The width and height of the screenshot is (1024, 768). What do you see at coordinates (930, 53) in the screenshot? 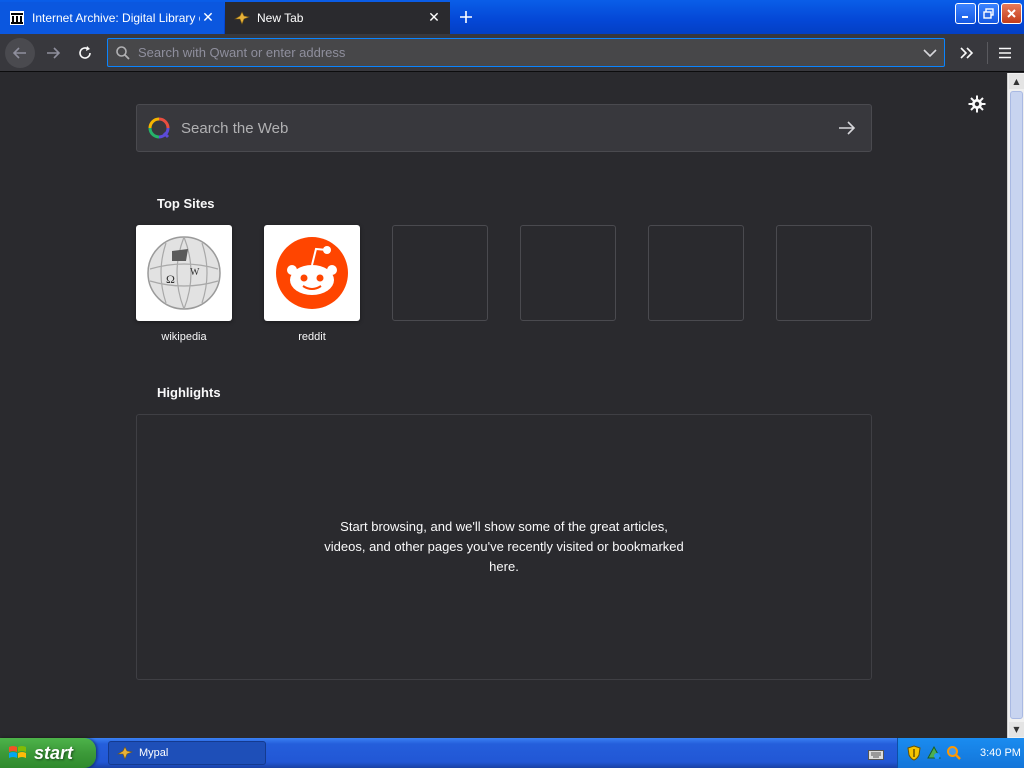
I see `chevron-down-icon` at bounding box center [930, 53].